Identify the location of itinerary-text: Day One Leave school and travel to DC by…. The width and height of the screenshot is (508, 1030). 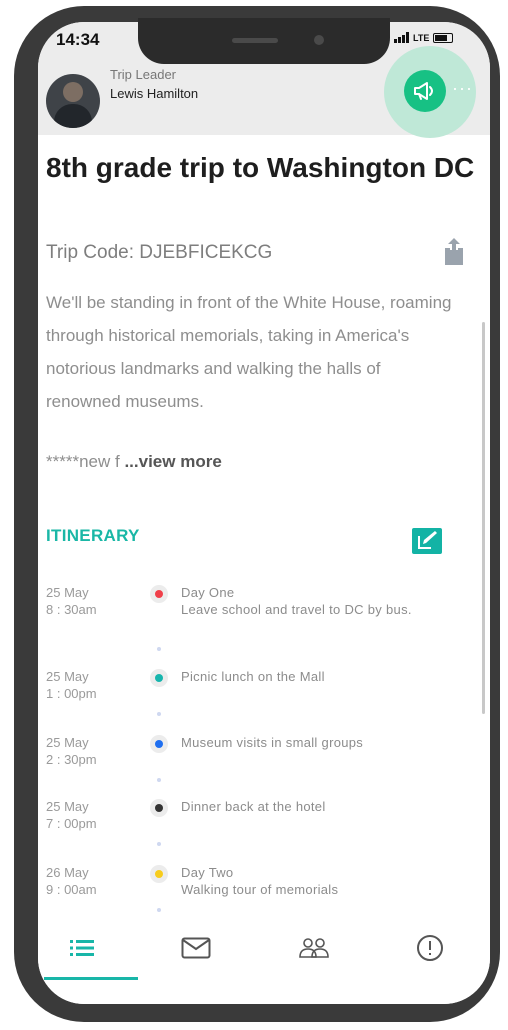
(296, 601).